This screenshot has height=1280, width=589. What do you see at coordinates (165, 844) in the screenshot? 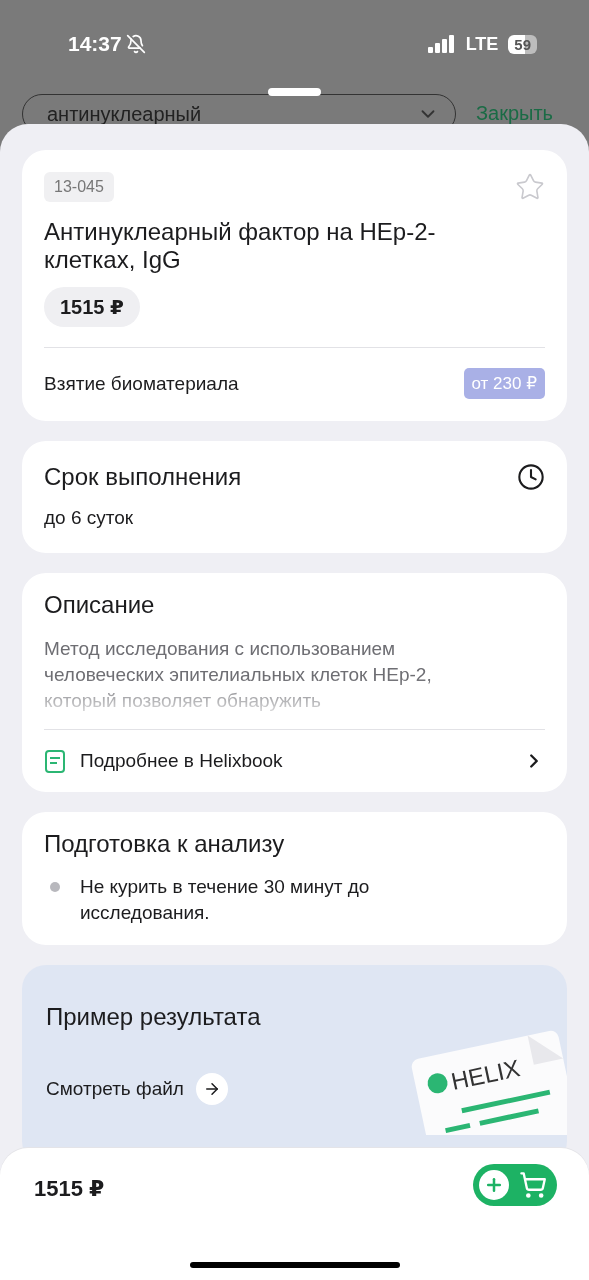
I see `section-title: Подготовка к анализу` at bounding box center [165, 844].